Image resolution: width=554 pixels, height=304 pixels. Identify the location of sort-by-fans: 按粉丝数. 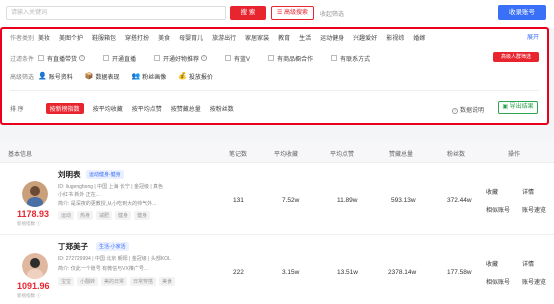
(222, 108).